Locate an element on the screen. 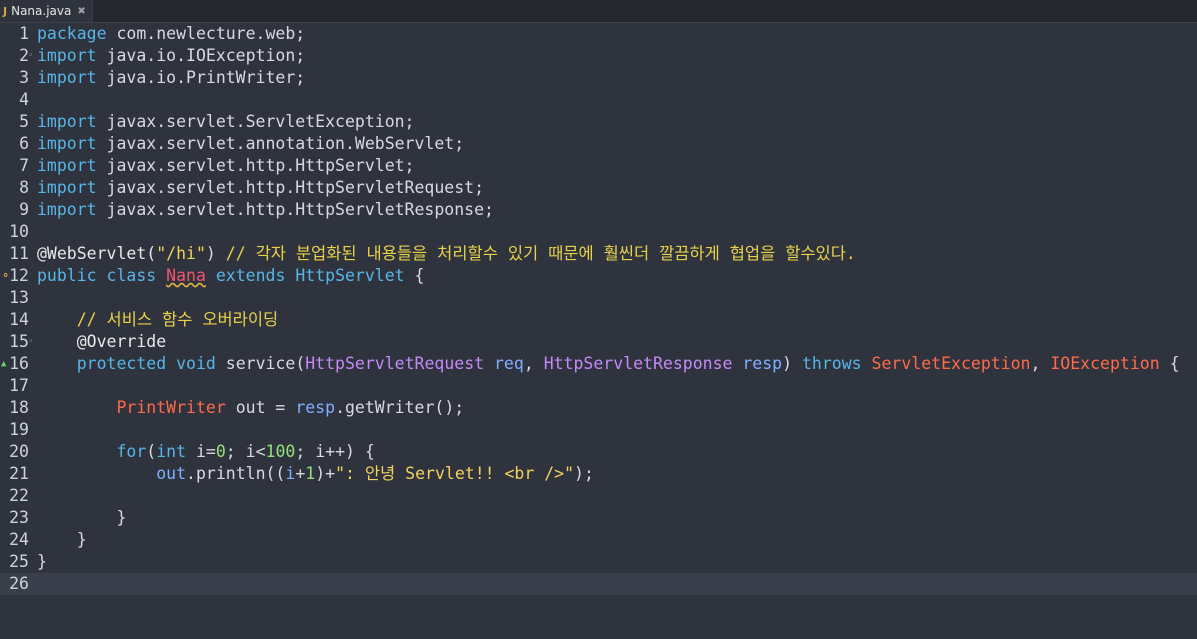 This screenshot has height=639, width=1197. java-file-icon: J is located at coordinates (5, 11).